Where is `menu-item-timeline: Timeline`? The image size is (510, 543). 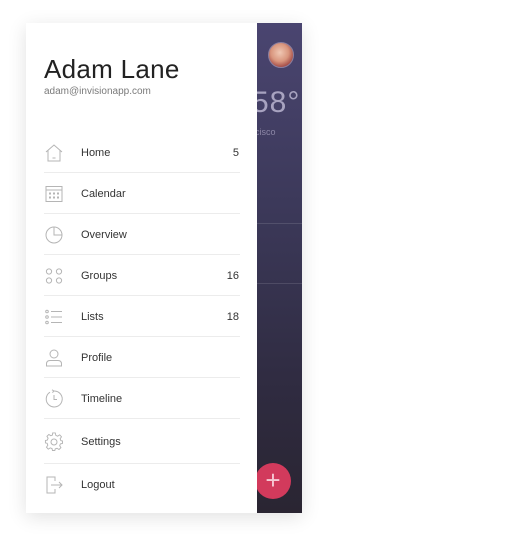 menu-item-timeline: Timeline is located at coordinates (141, 398).